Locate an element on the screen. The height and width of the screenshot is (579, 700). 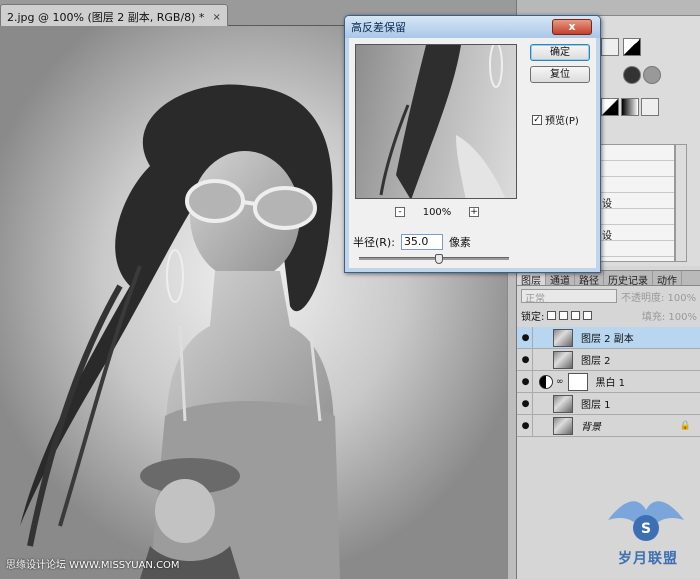
zoom-value: 100% is located at coordinates (437, 212).